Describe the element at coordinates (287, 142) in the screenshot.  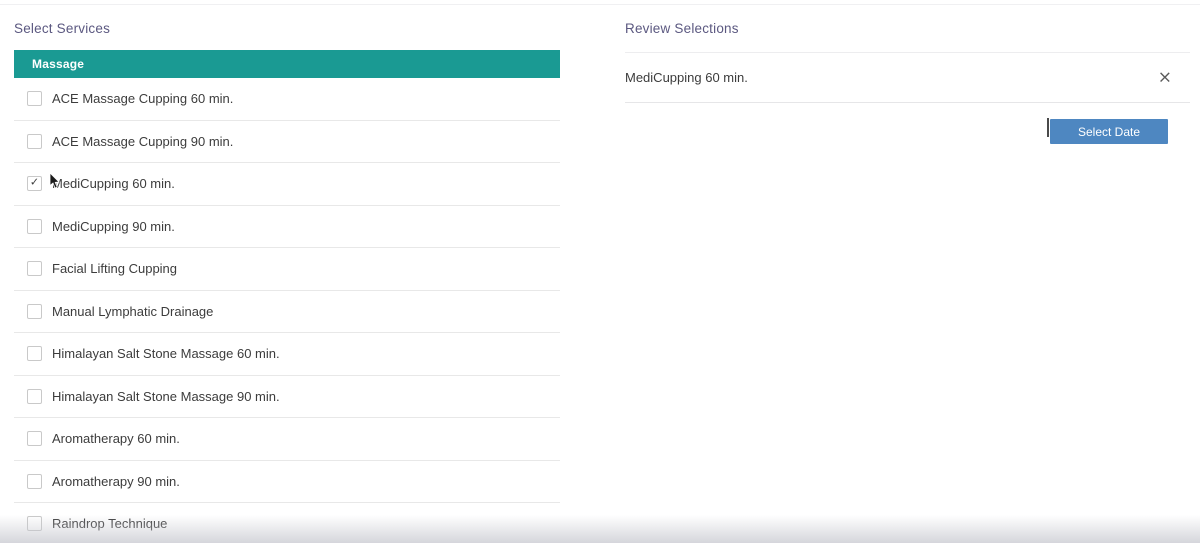
I see `service-row: ACE Massage Cupping 90 min.` at that location.